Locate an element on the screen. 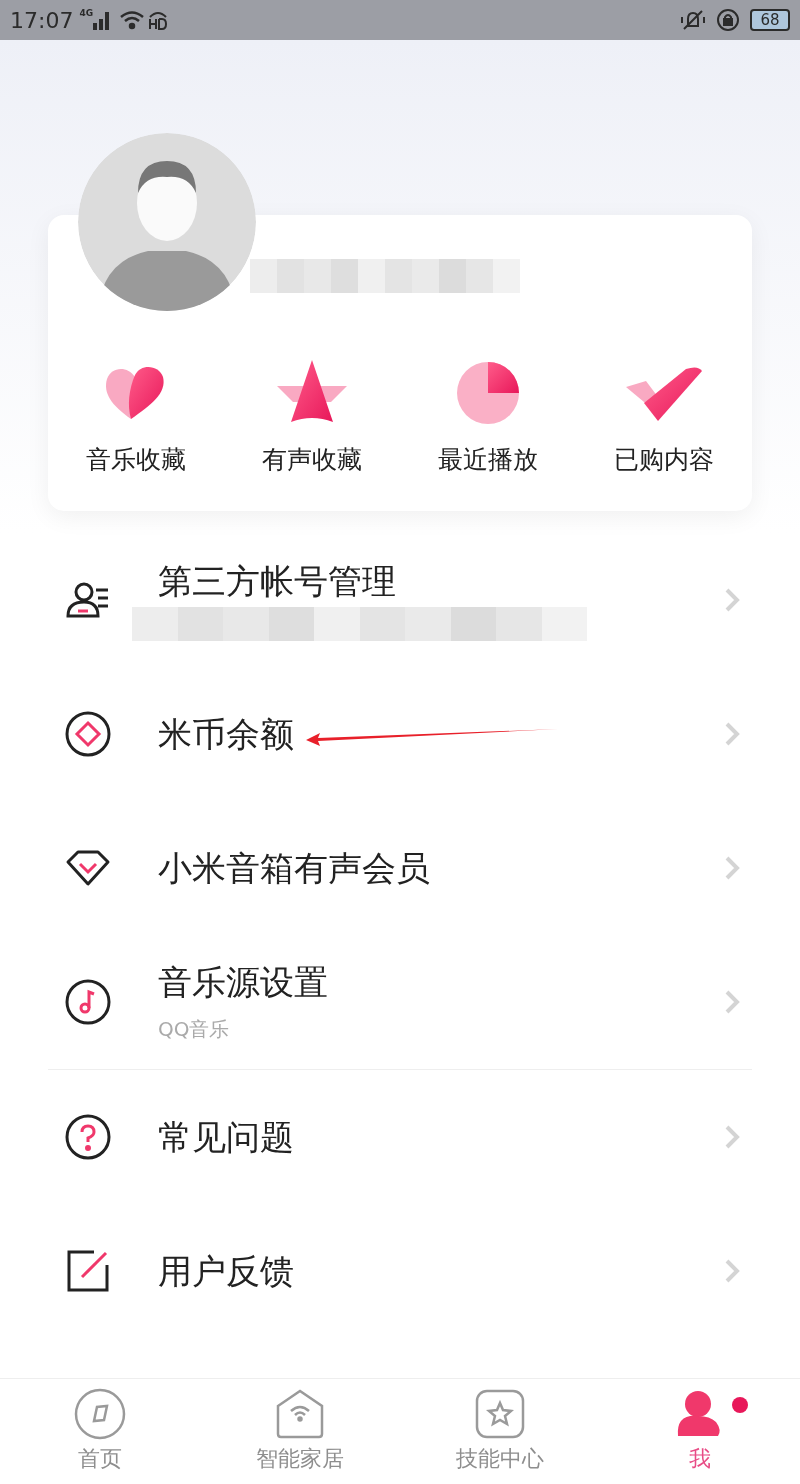 The width and height of the screenshot is (800, 1484). menu-item: 音乐源设置 QQ音乐 is located at coordinates (400, 1001).